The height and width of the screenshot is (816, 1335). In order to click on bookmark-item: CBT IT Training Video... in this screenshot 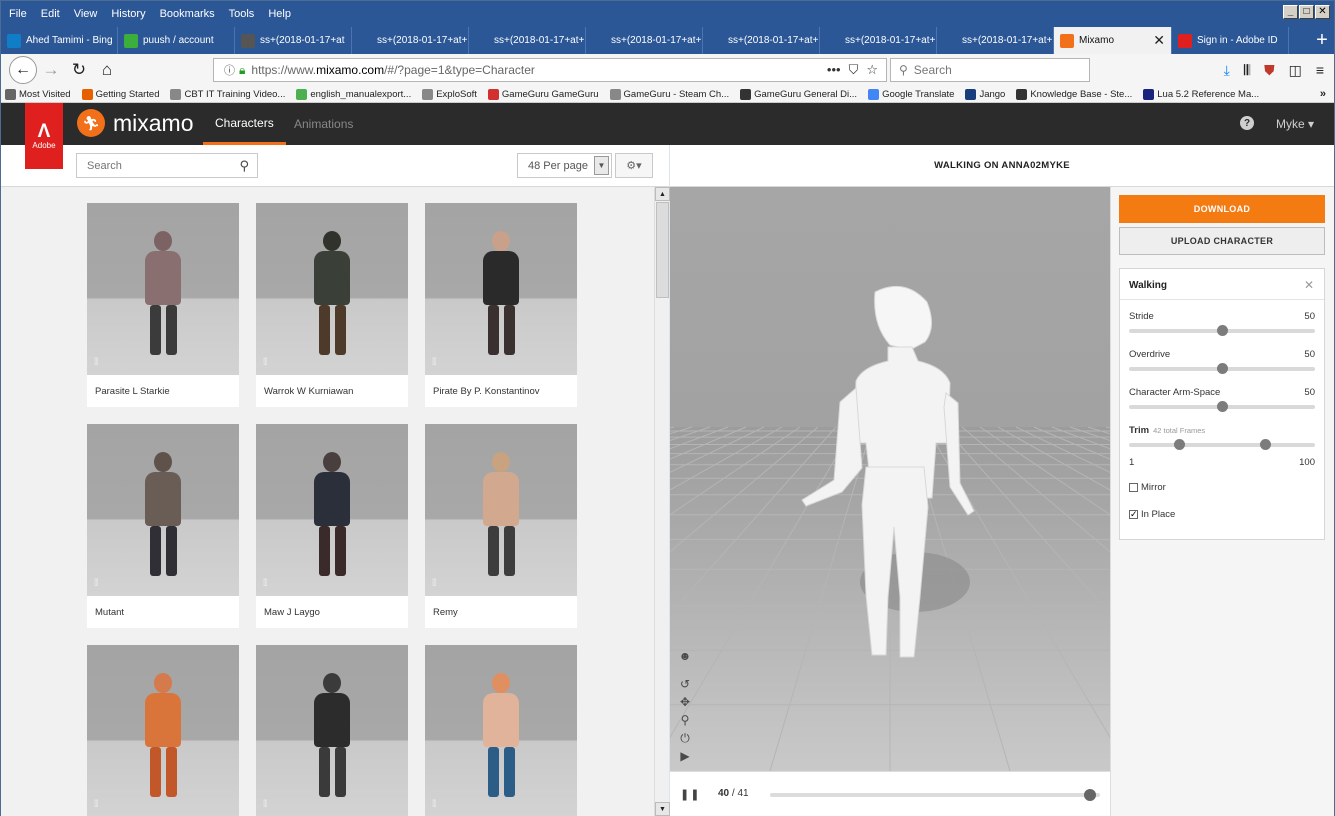, I will do `click(227, 94)`.